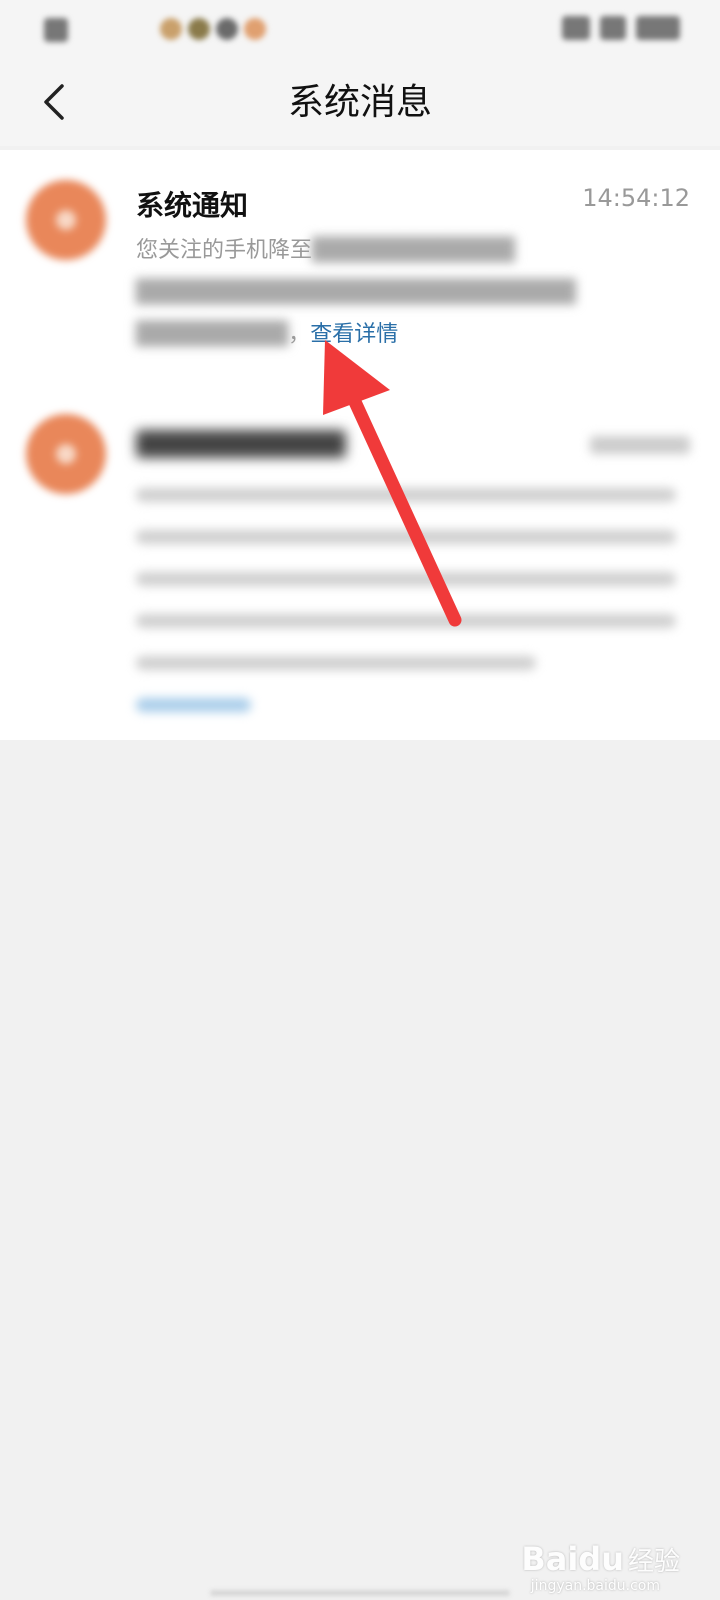 This screenshot has height=1600, width=720. What do you see at coordinates (241, 444) in the screenshot?
I see `blurred-title` at bounding box center [241, 444].